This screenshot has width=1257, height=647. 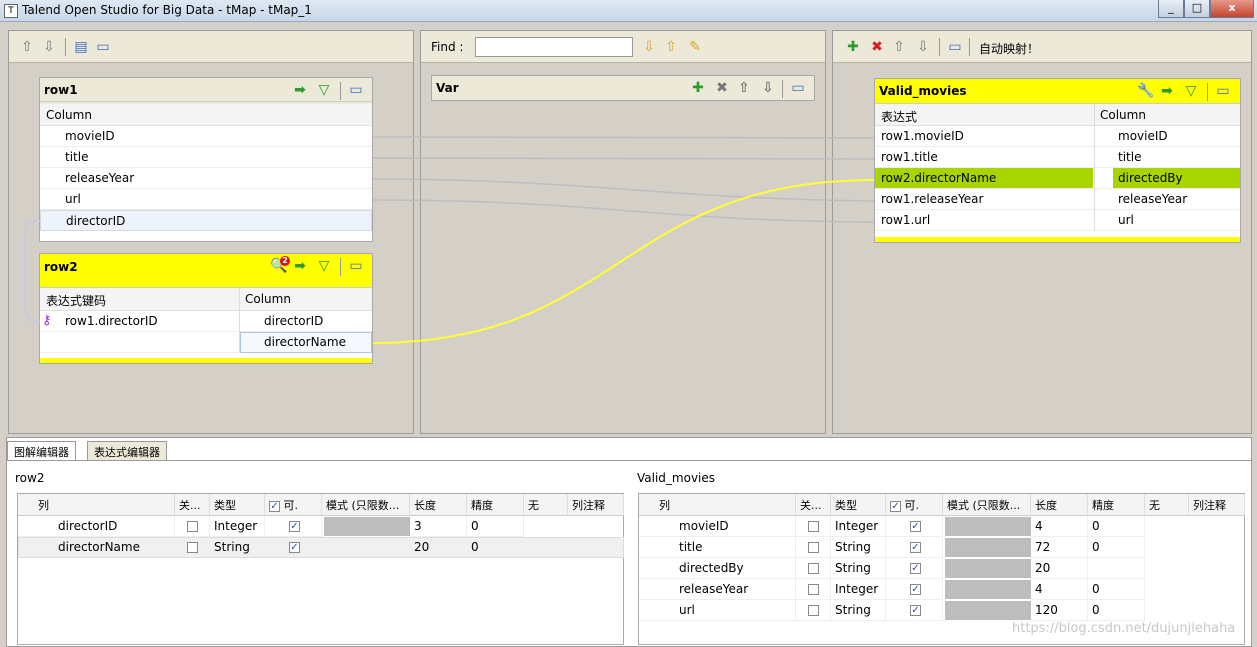 What do you see at coordinates (554, 47) in the screenshot?
I see `find-input` at bounding box center [554, 47].